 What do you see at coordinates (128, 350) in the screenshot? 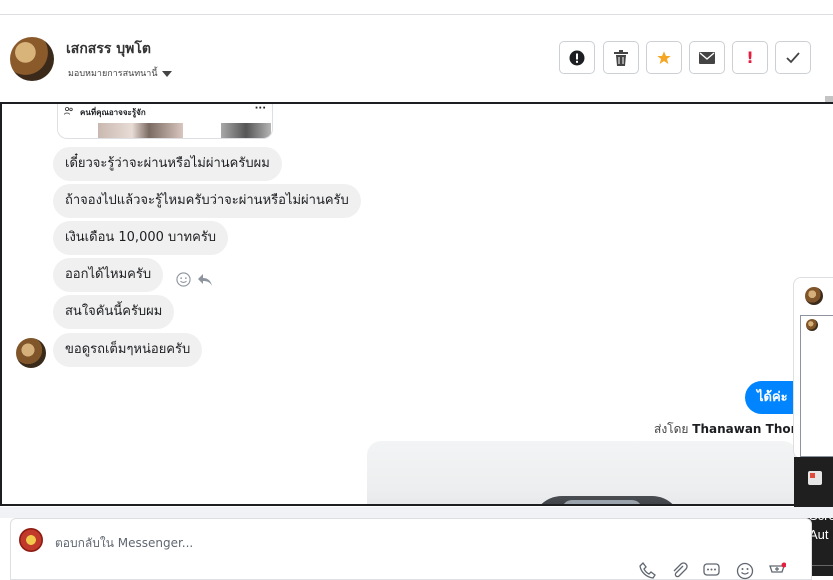
I see `message-bubble: ขอดูรถเต็มๆหน่อยครับ` at bounding box center [128, 350].